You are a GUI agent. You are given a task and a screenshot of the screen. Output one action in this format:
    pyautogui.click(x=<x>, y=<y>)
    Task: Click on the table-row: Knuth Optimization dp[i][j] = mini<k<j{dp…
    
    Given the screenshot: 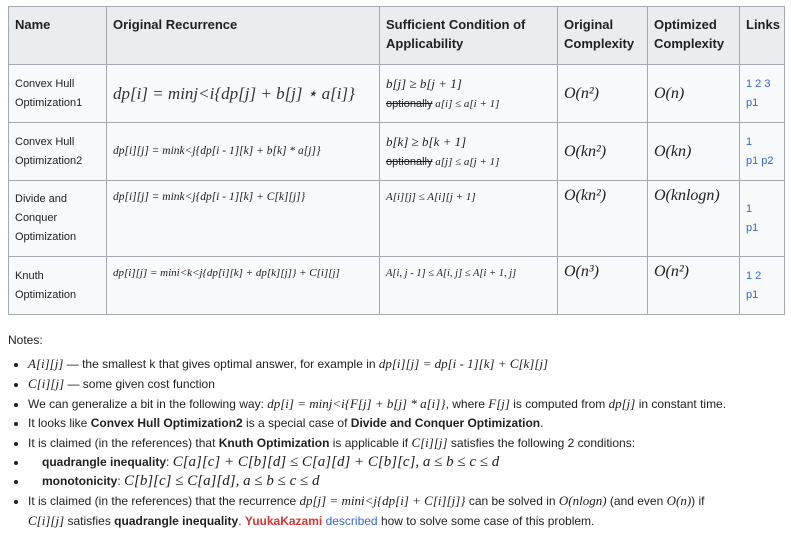 What is the action you would take?
    pyautogui.click(x=396, y=285)
    